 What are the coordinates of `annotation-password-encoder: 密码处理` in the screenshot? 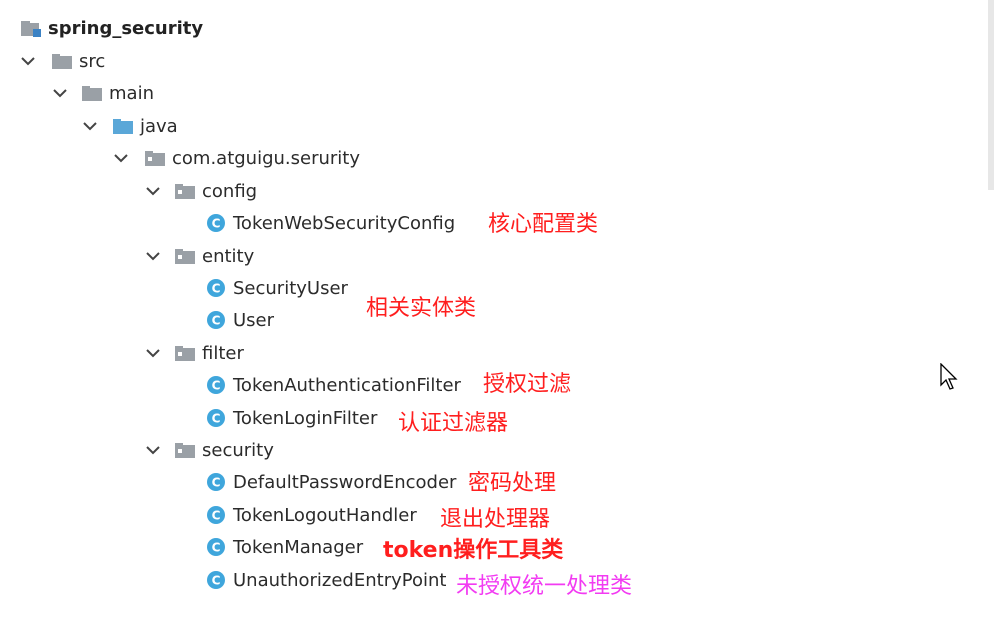 It's located at (512, 483).